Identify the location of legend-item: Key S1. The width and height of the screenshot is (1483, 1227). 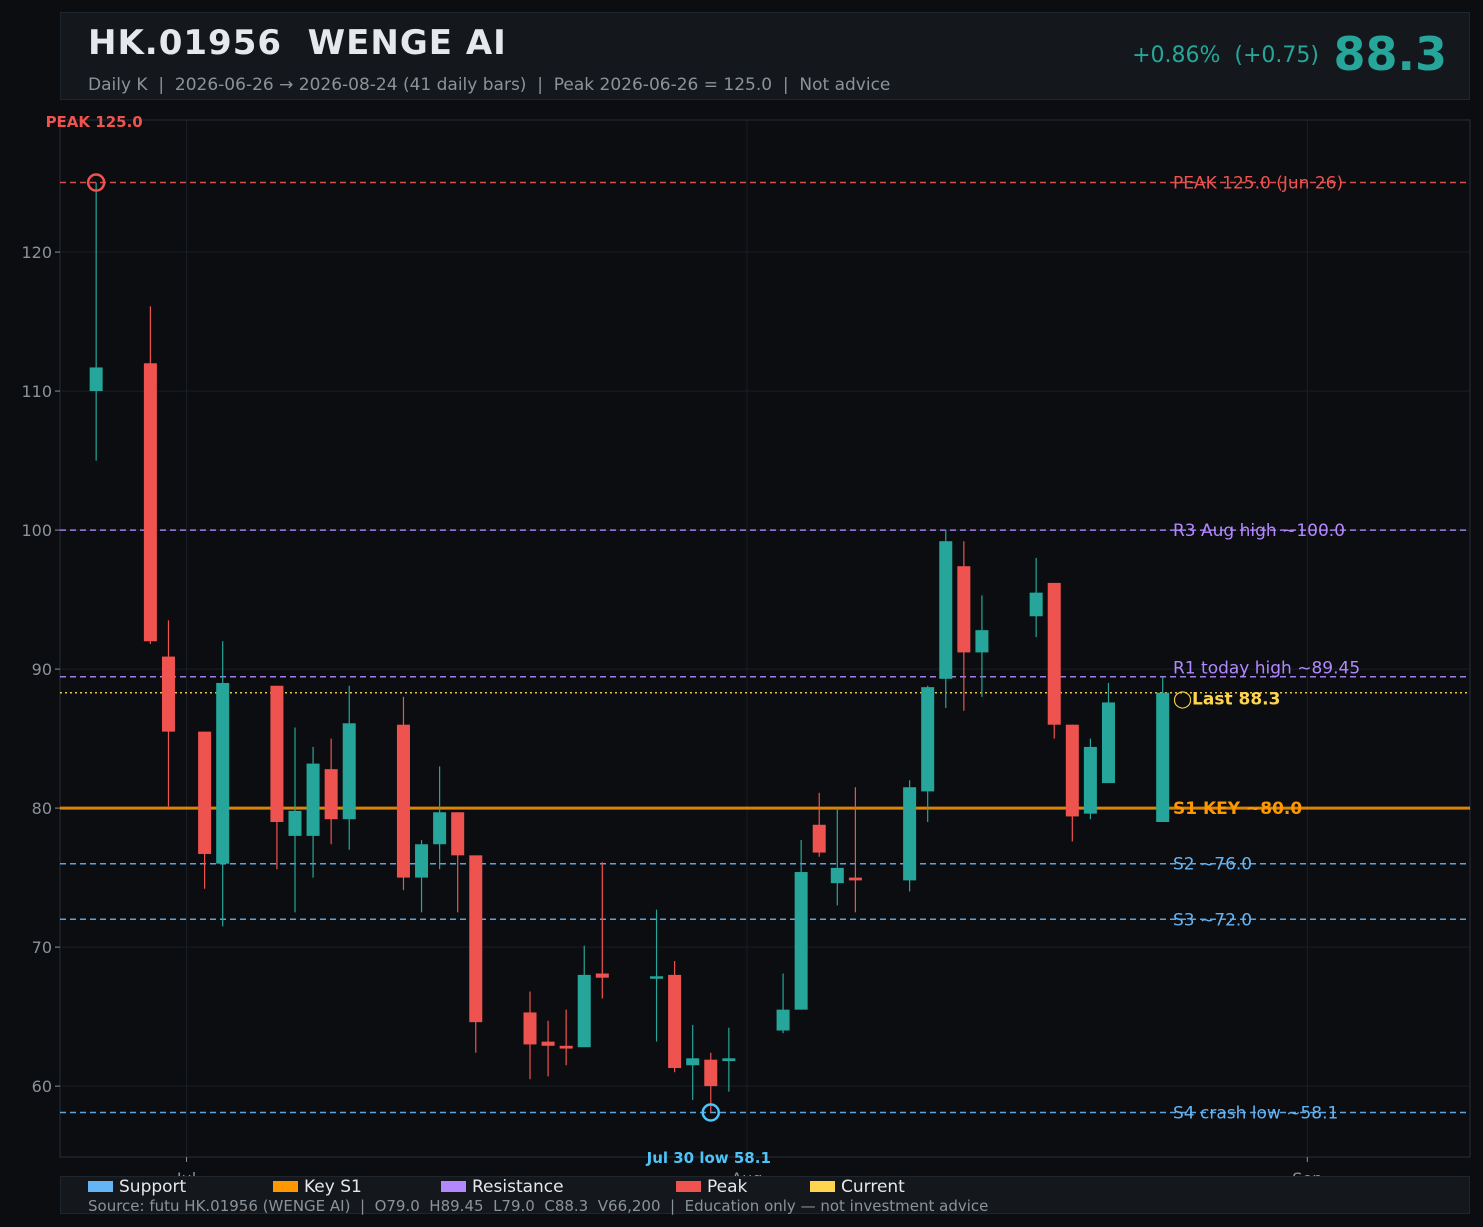
(317, 1187).